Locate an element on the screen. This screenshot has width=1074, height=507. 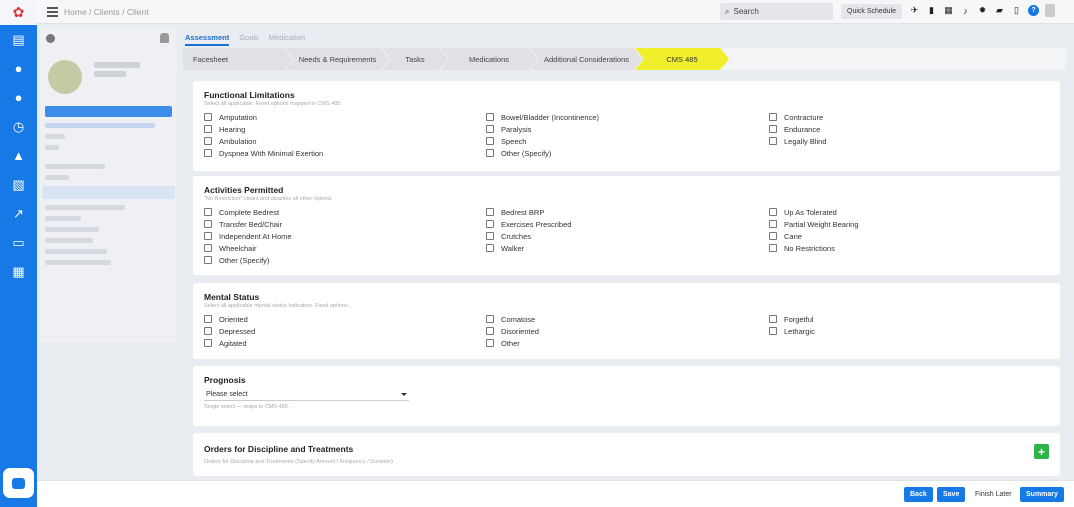
step-facesheet: Facesheet is located at coordinates (238, 59).